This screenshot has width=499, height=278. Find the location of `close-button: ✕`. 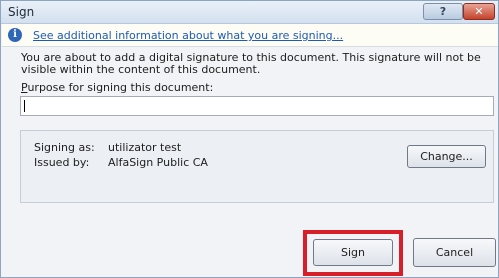

close-button: ✕ is located at coordinates (479, 11).